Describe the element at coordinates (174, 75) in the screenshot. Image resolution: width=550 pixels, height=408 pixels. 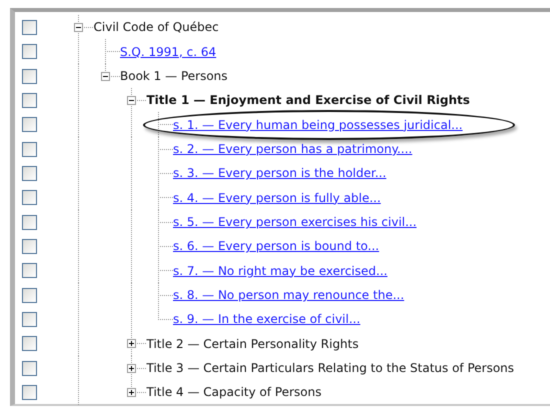
I see `tree-item: Book 1 — Persons` at that location.